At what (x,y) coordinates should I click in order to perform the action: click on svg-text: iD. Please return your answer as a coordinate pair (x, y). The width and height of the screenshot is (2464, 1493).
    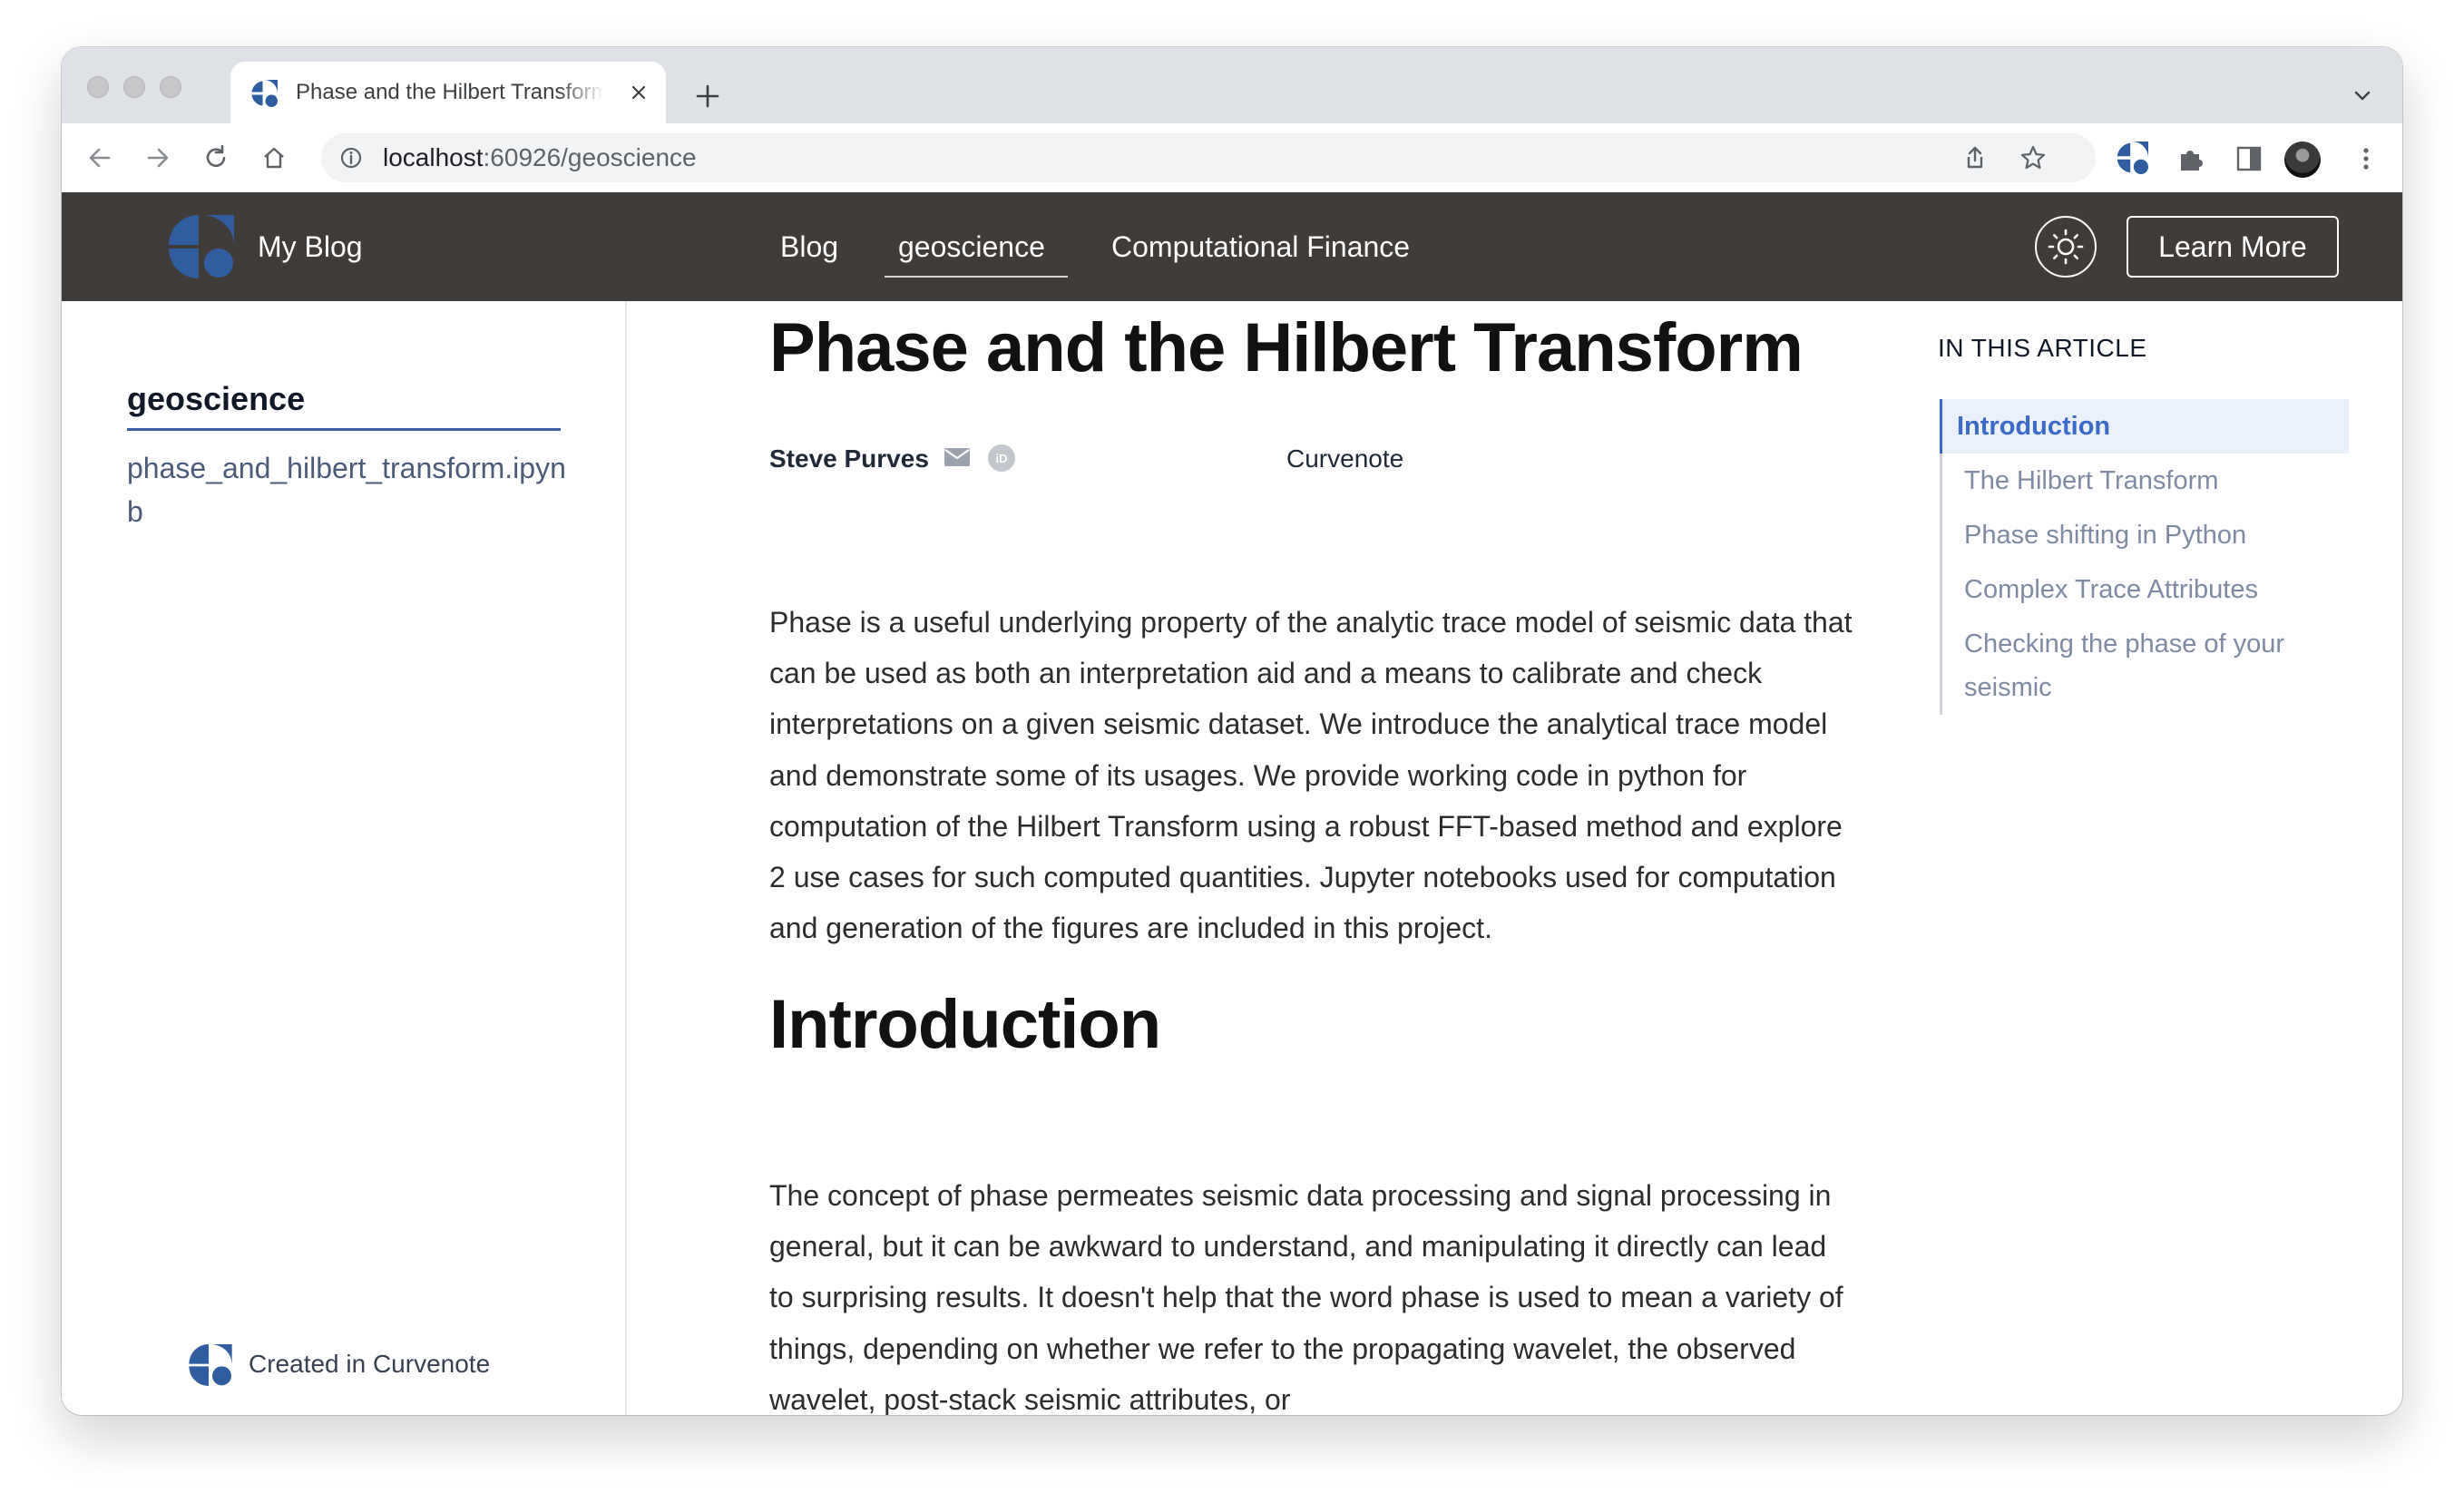
    Looking at the image, I should click on (1002, 458).